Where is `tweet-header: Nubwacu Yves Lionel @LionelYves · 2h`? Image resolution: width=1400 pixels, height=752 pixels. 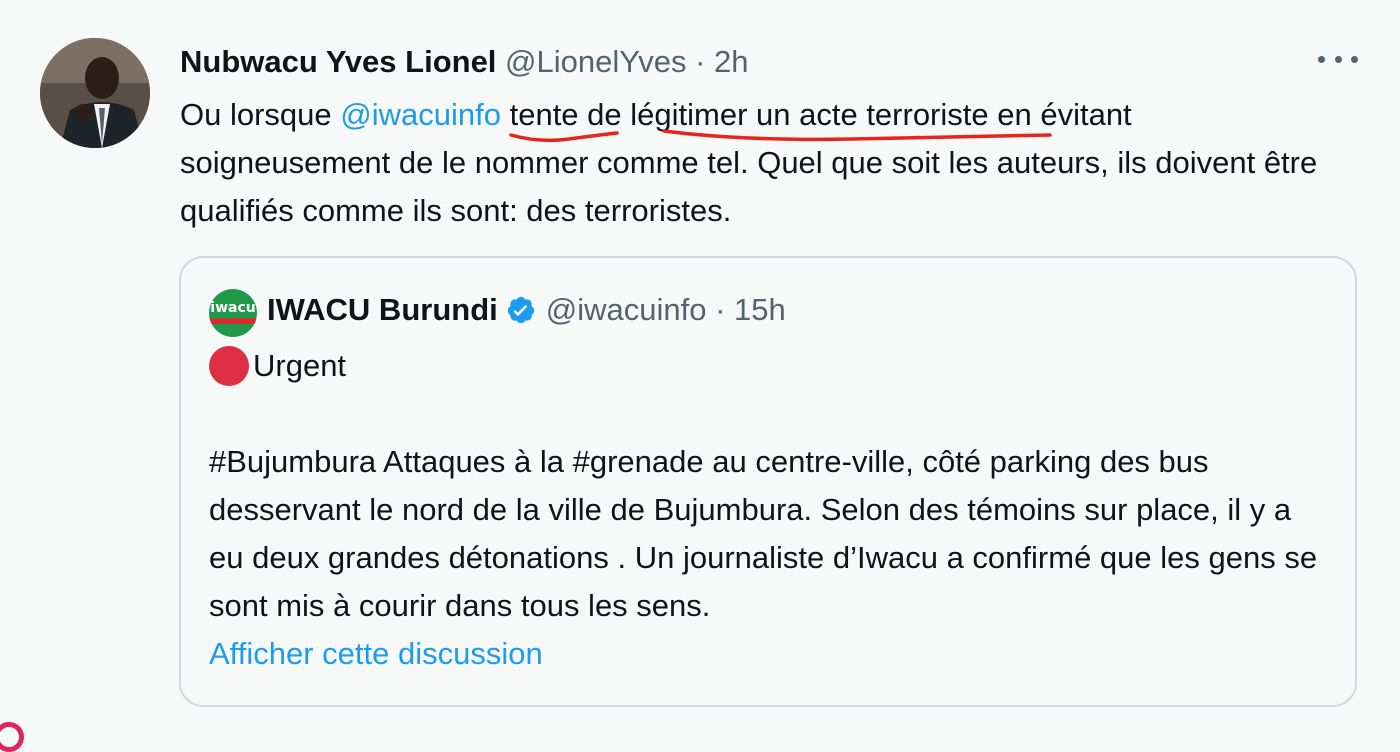 tweet-header: Nubwacu Yves Lionel @LionelYves · 2h is located at coordinates (464, 62).